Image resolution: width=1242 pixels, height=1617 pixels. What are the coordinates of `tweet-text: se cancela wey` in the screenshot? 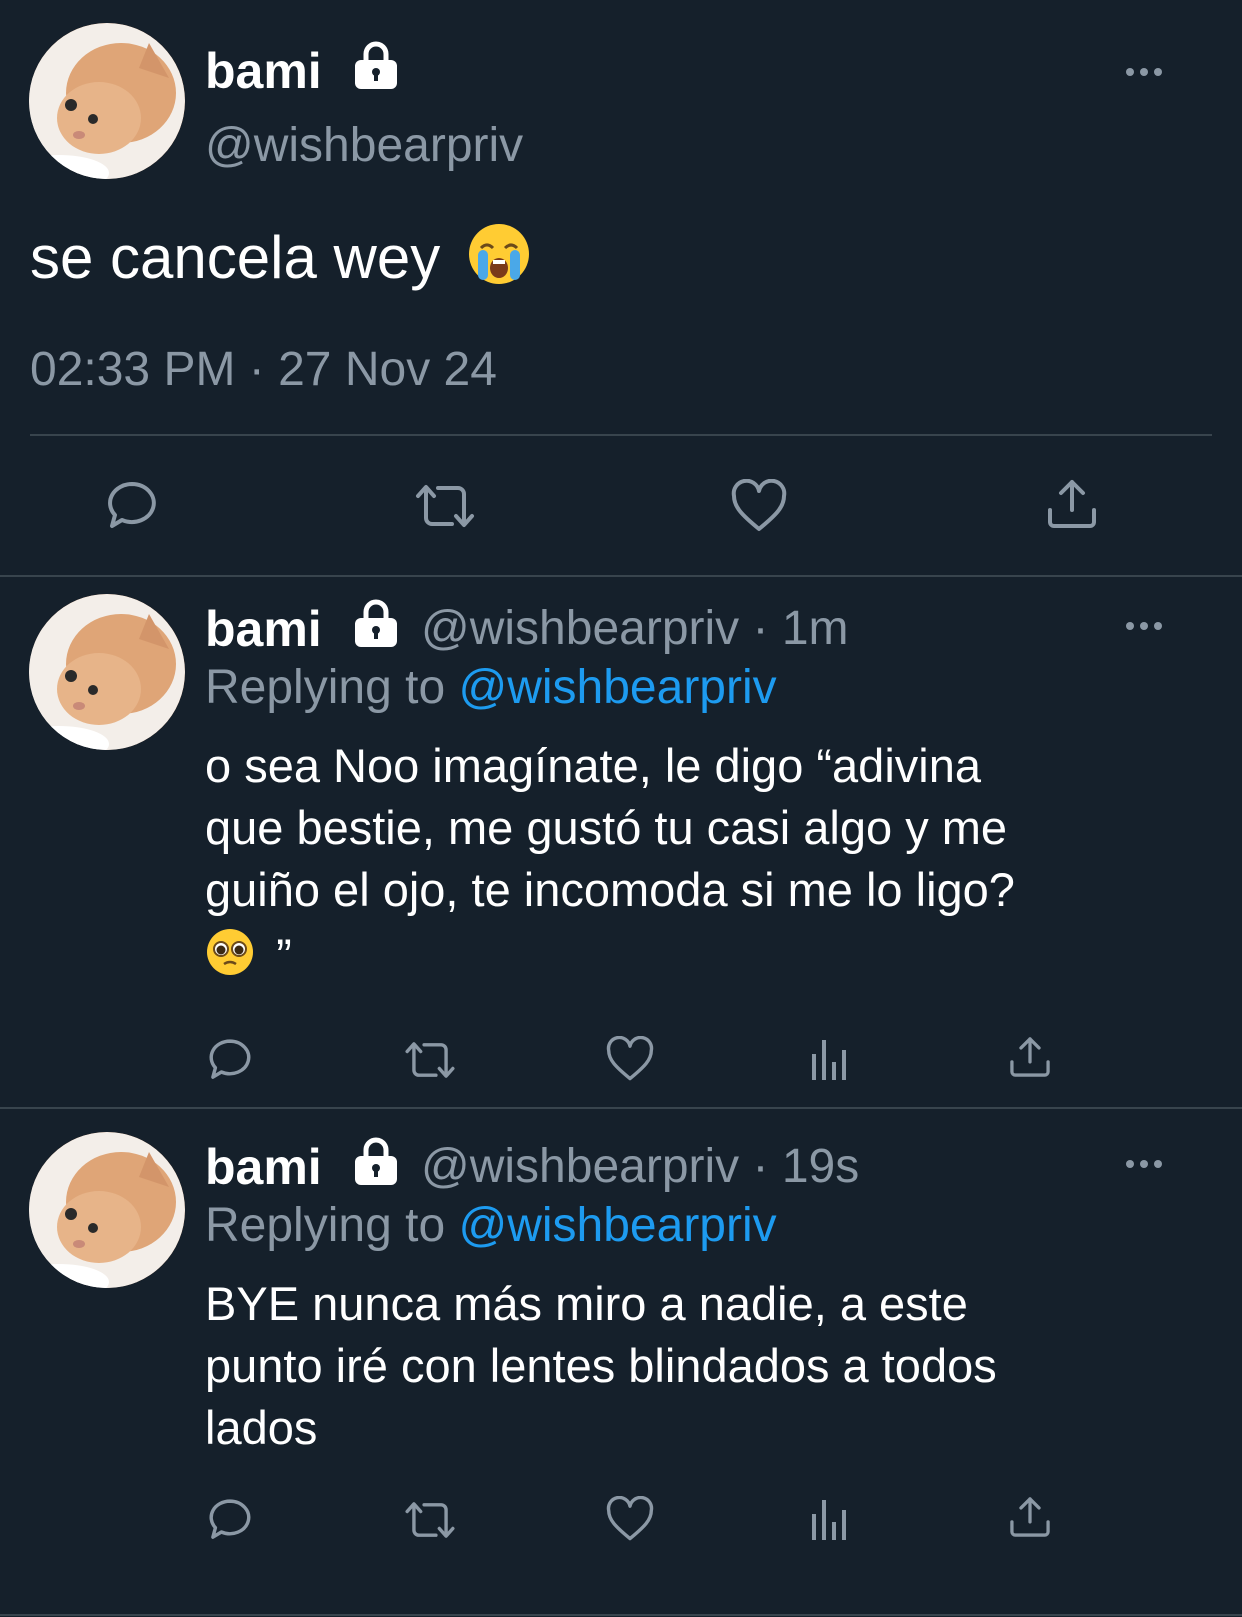 It's located at (280, 262).